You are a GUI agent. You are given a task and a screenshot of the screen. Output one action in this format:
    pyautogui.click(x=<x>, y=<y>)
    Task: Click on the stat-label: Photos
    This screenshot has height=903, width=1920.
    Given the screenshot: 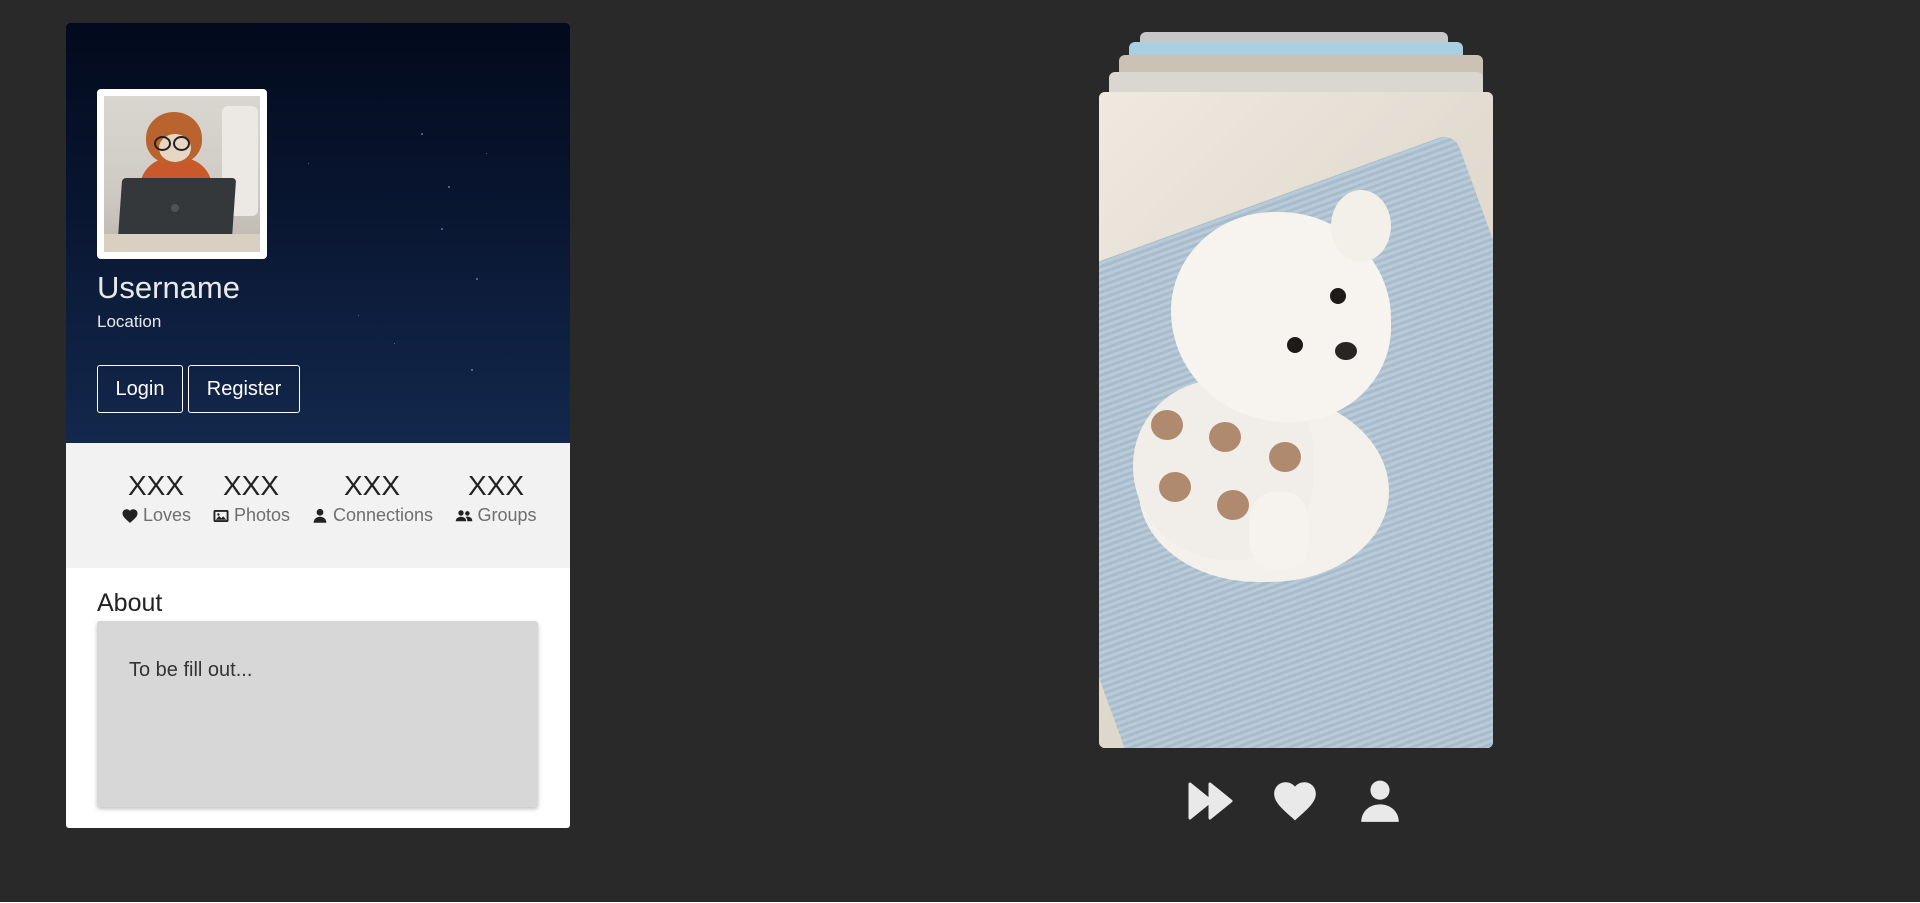 What is the action you would take?
    pyautogui.click(x=262, y=515)
    